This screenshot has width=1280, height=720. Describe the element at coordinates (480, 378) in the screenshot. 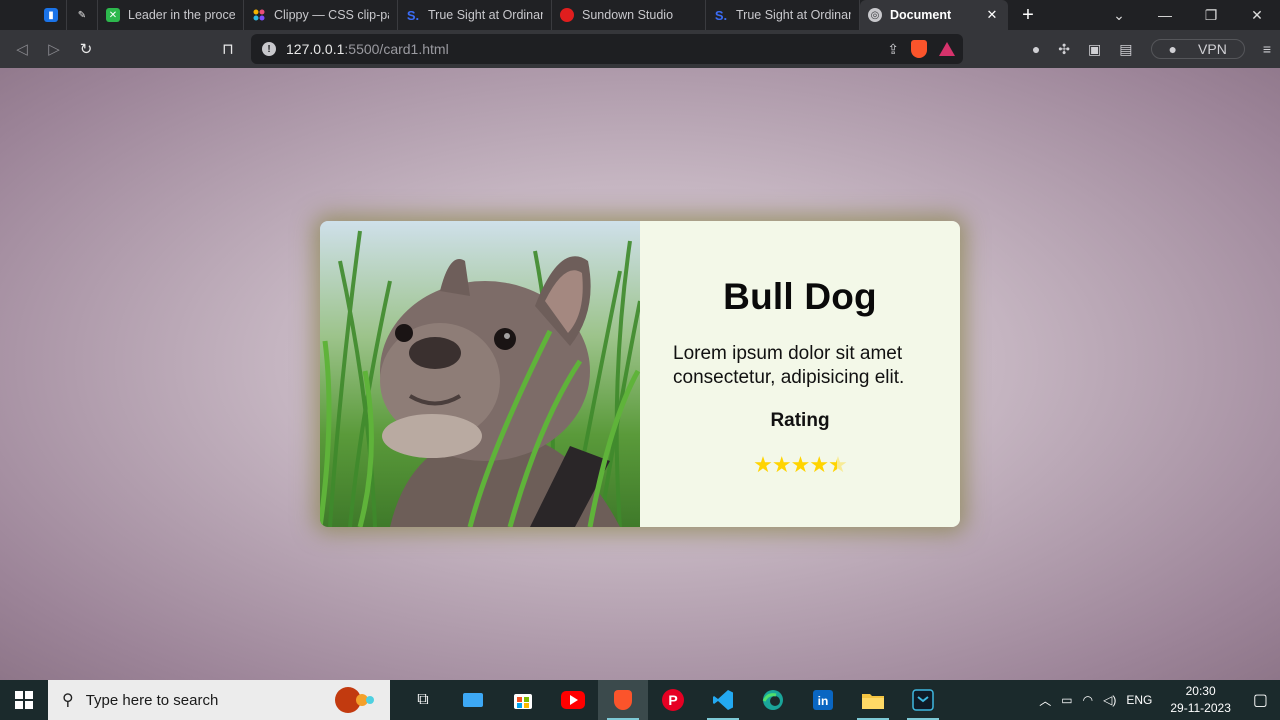

I see `bulldog-illustration` at that location.